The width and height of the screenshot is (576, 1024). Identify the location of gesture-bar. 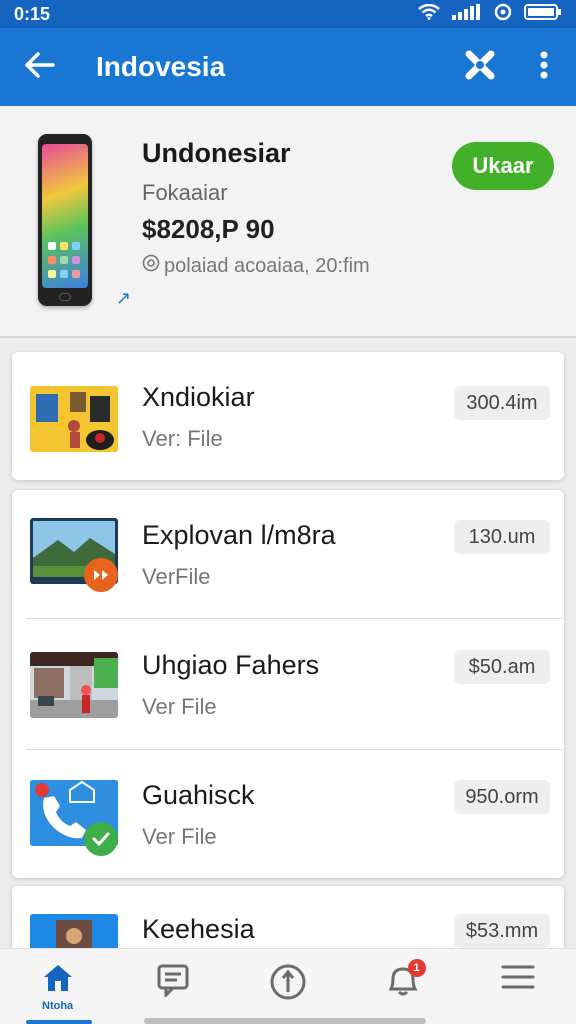
(285, 1021).